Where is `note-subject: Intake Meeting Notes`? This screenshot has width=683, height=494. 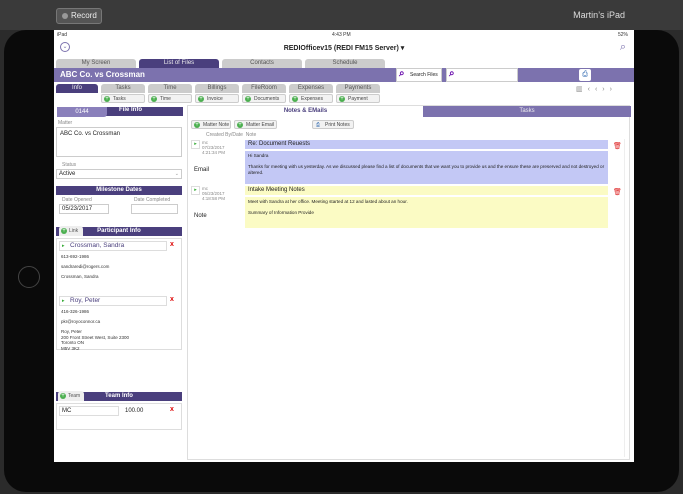 note-subject: Intake Meeting Notes is located at coordinates (426, 190).